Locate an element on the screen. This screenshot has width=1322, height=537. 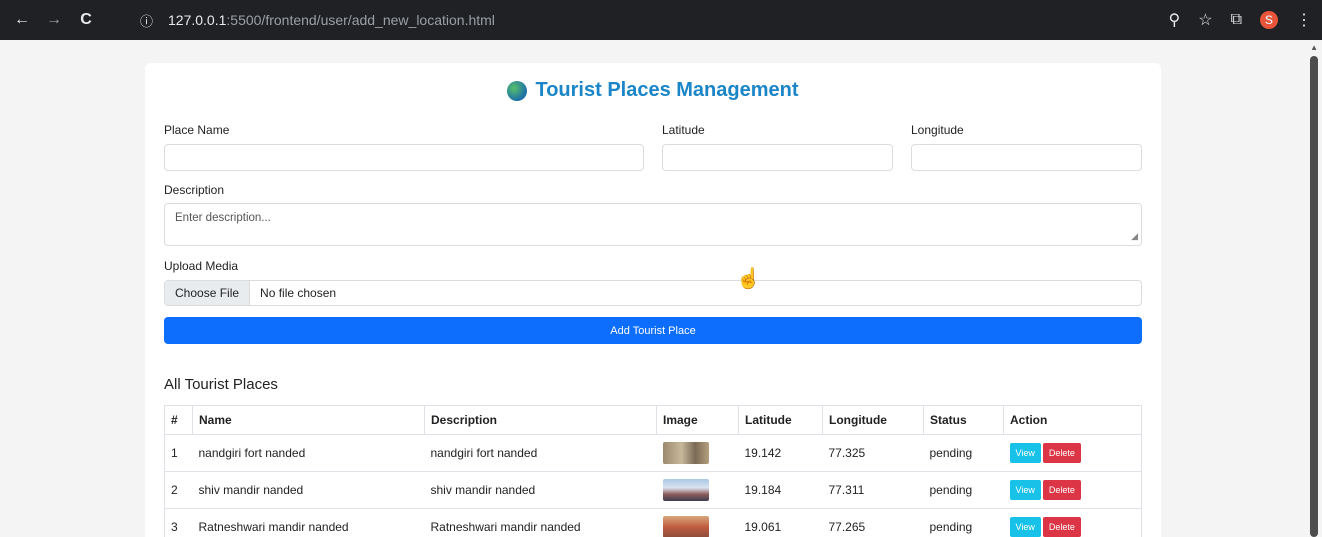
cell-name: Ratneshwari mandir nanded is located at coordinates (308, 522).